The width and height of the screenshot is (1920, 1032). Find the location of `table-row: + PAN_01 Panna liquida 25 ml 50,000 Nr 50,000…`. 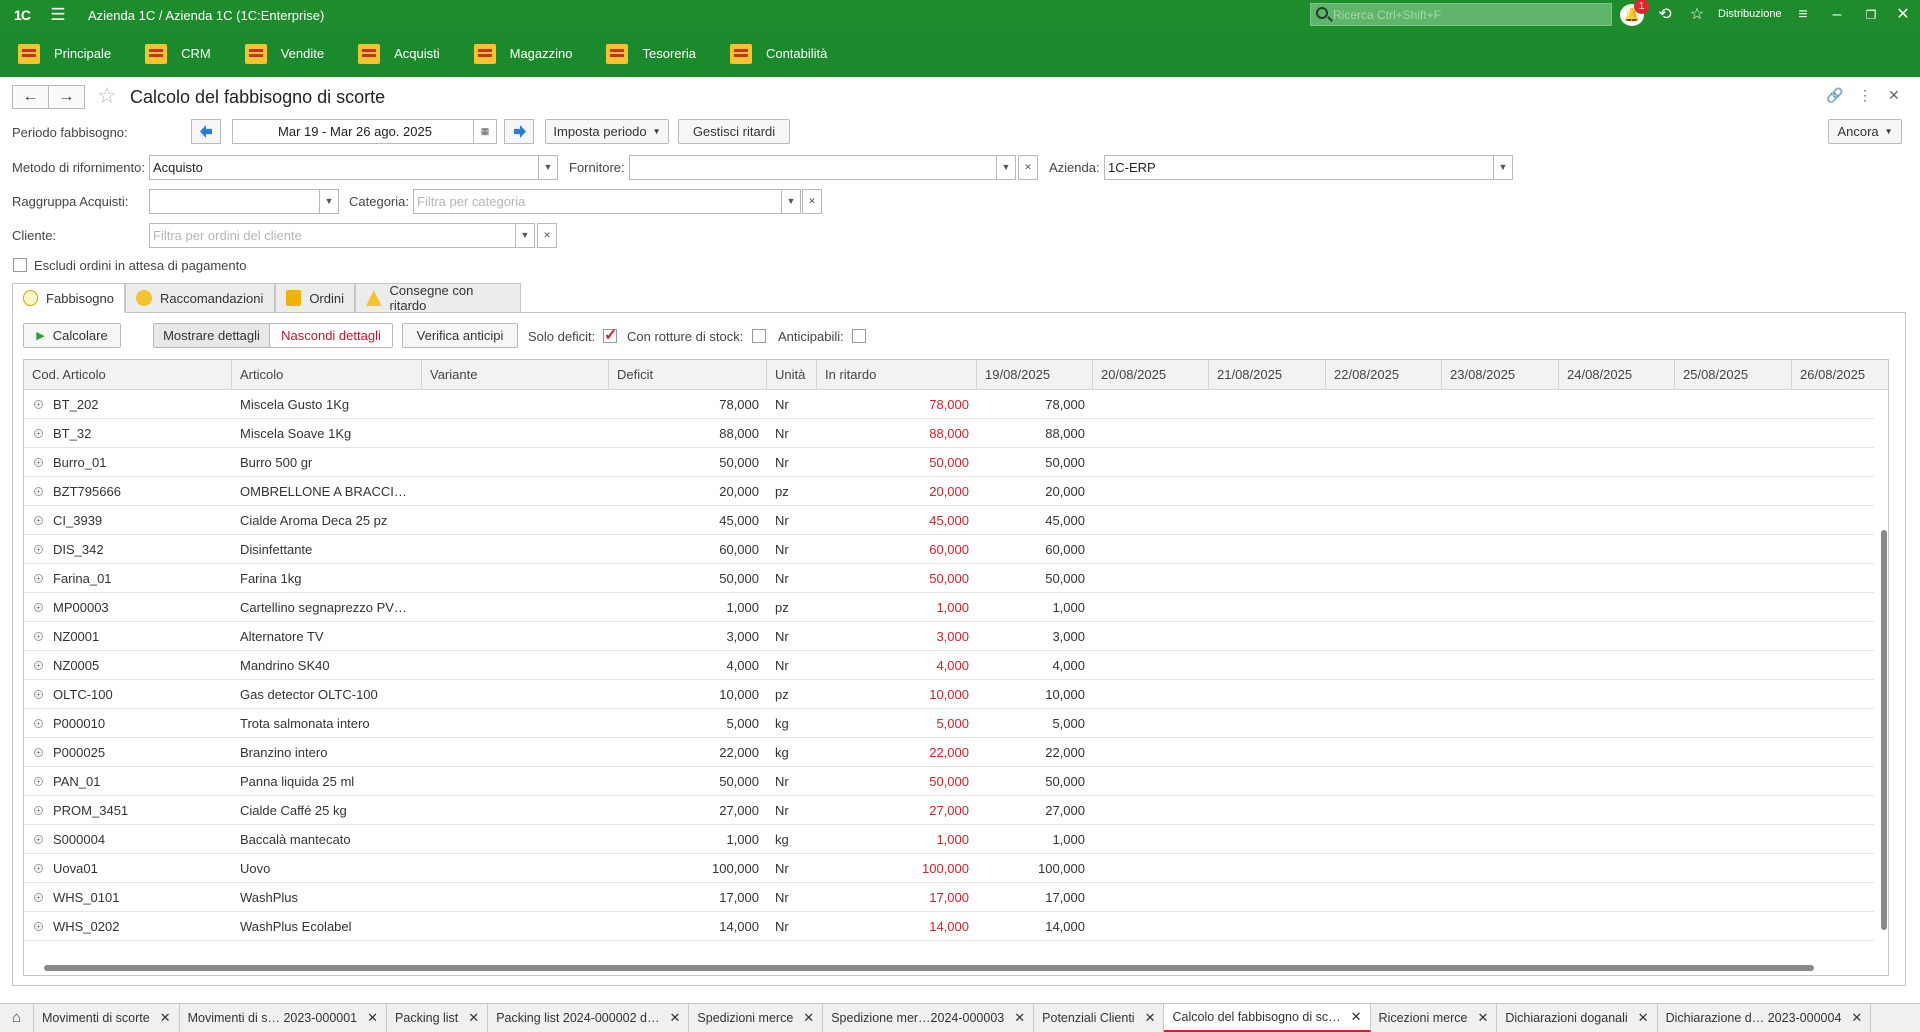

table-row: + PAN_01 Panna liquida 25 ml 50,000 Nr 50,000… is located at coordinates (949, 781).